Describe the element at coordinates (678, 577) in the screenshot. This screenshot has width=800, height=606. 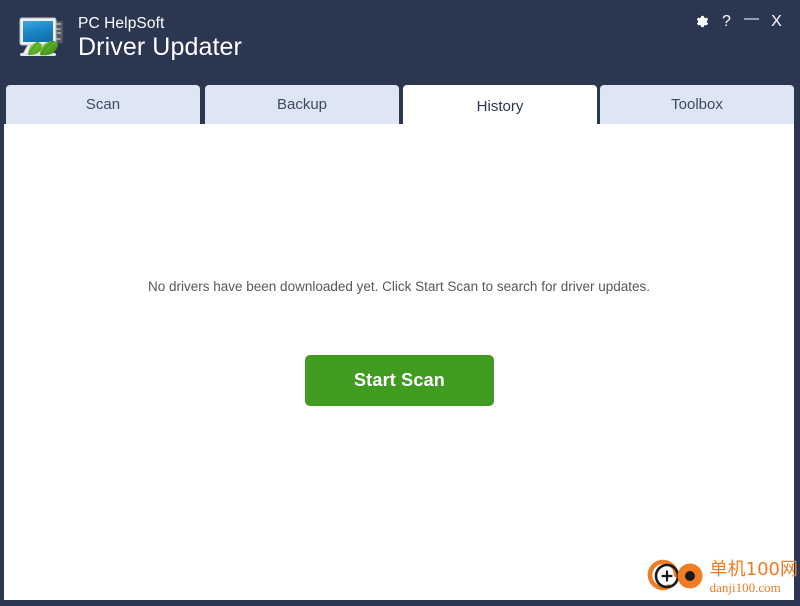
I see `danji100-circles-logo-icon` at that location.